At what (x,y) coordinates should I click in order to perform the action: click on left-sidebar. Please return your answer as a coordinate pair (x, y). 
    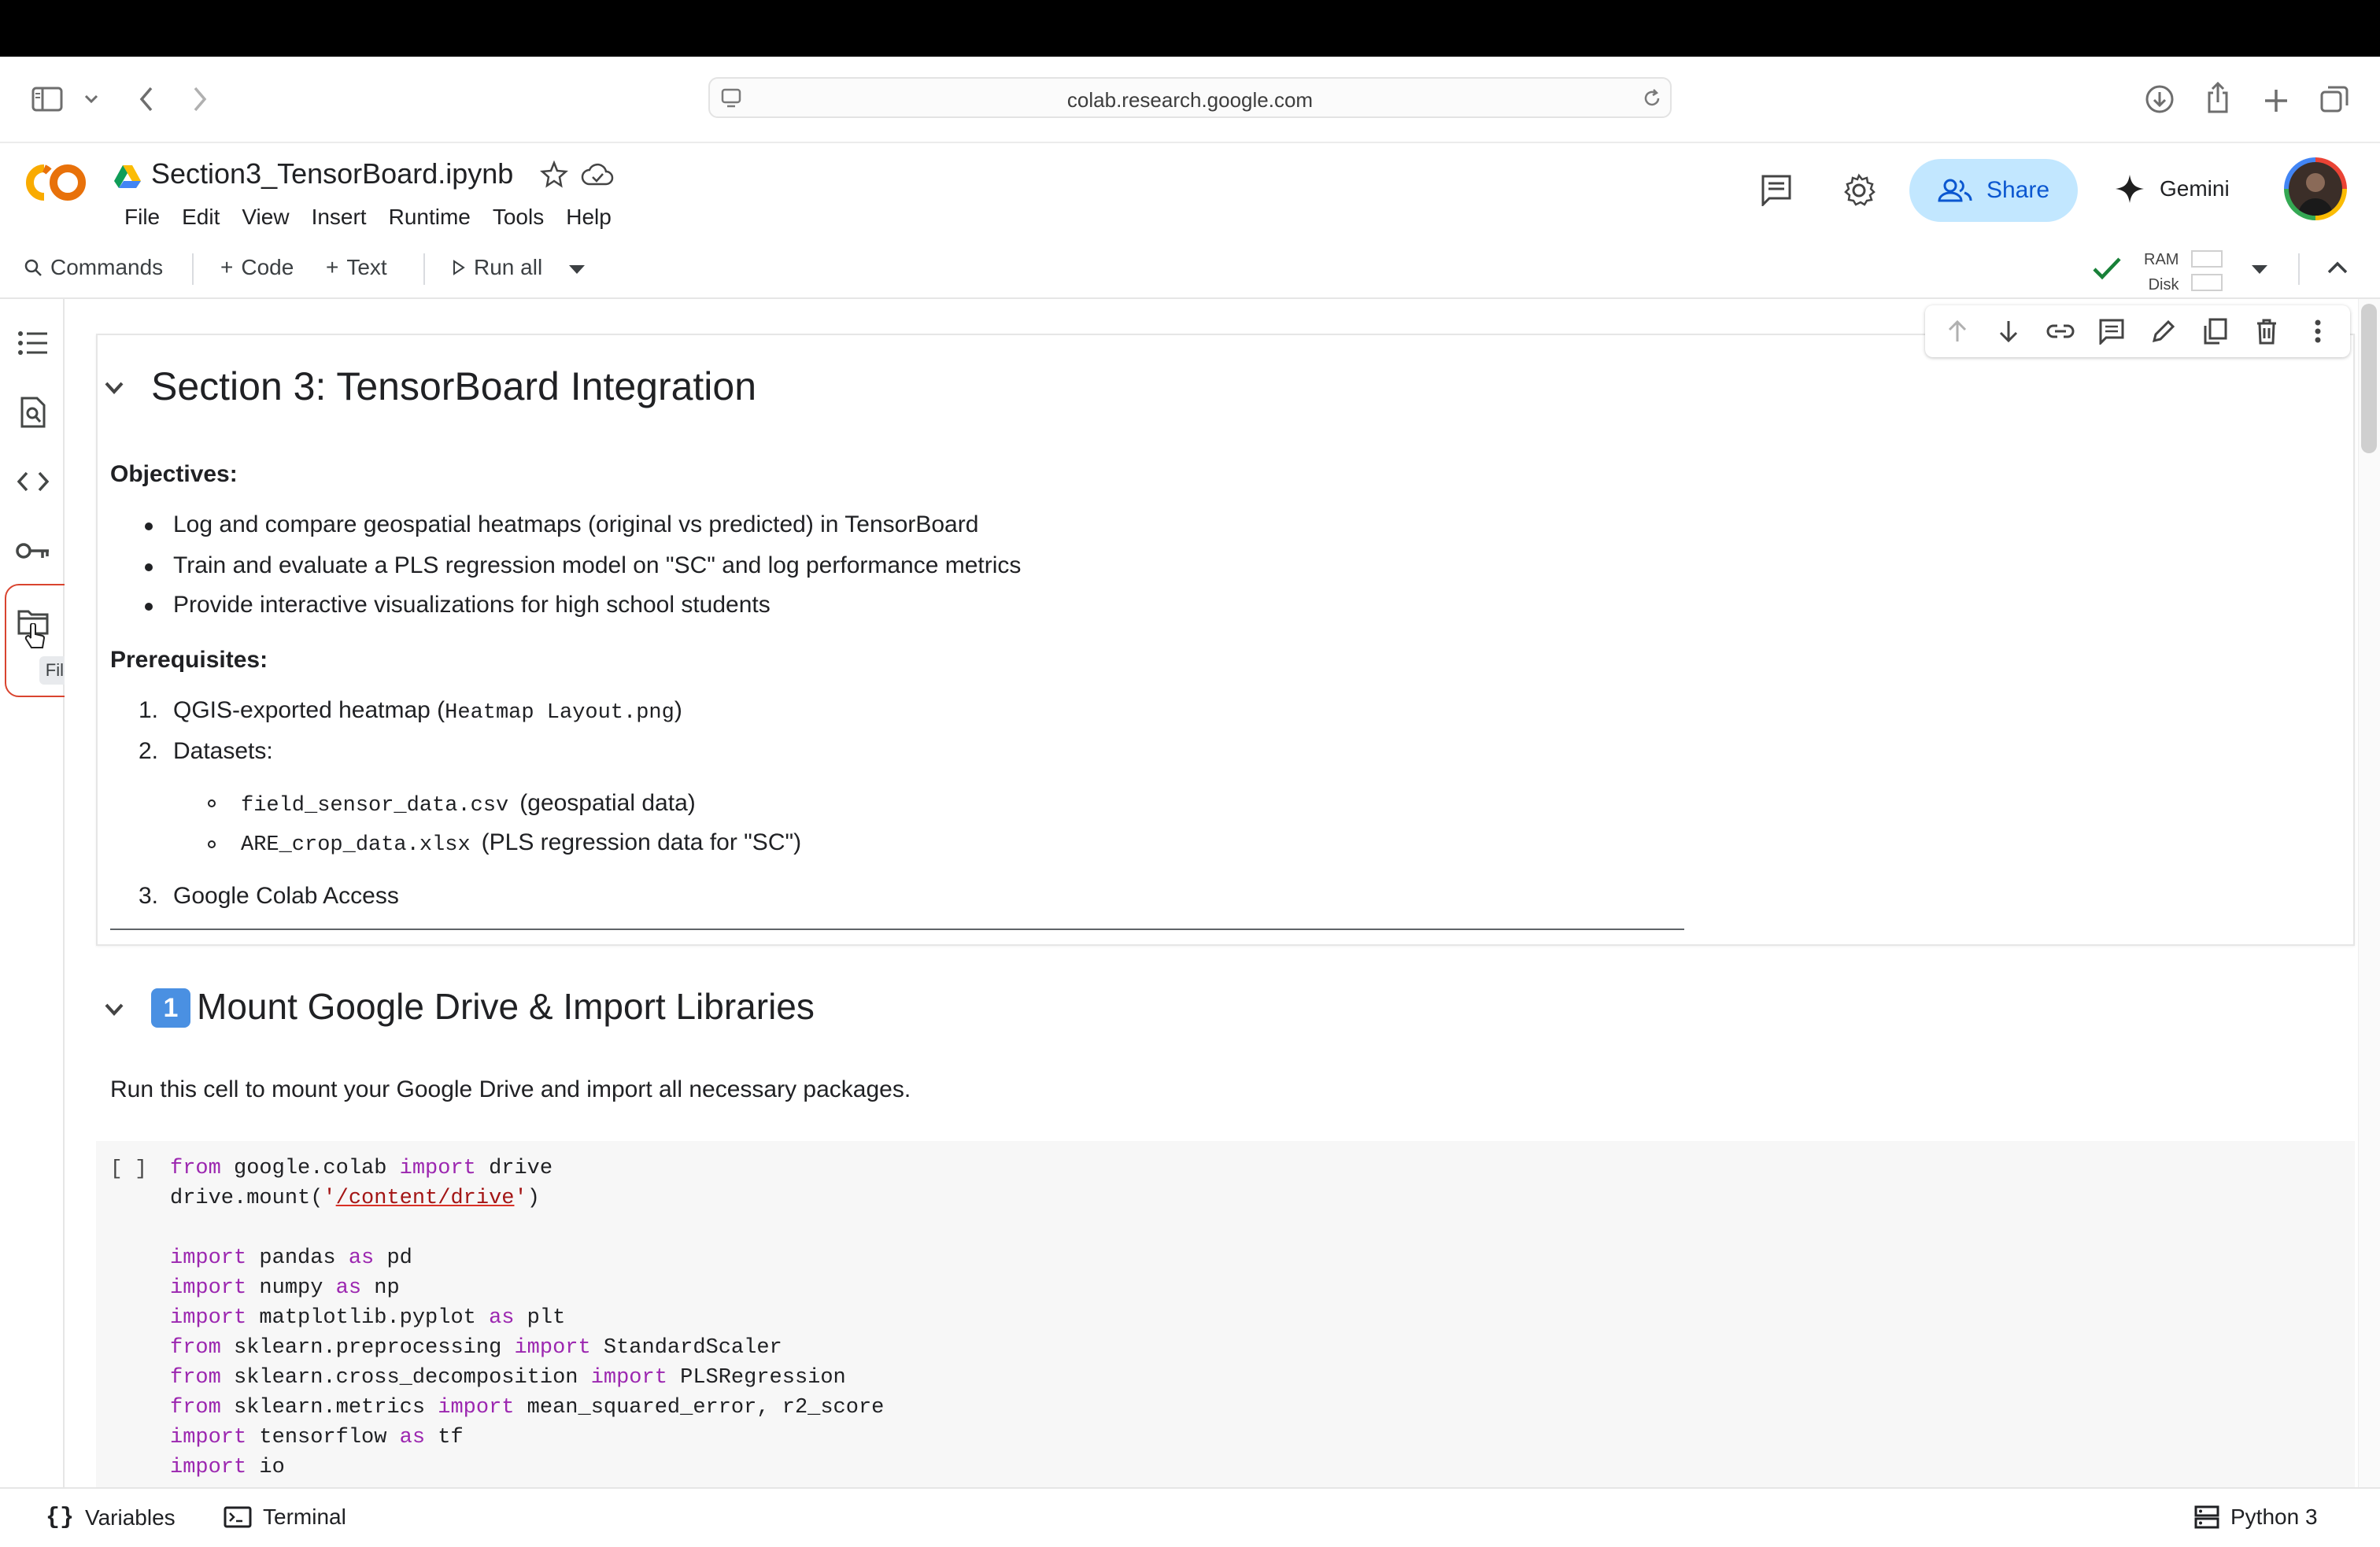
    Looking at the image, I should click on (32, 893).